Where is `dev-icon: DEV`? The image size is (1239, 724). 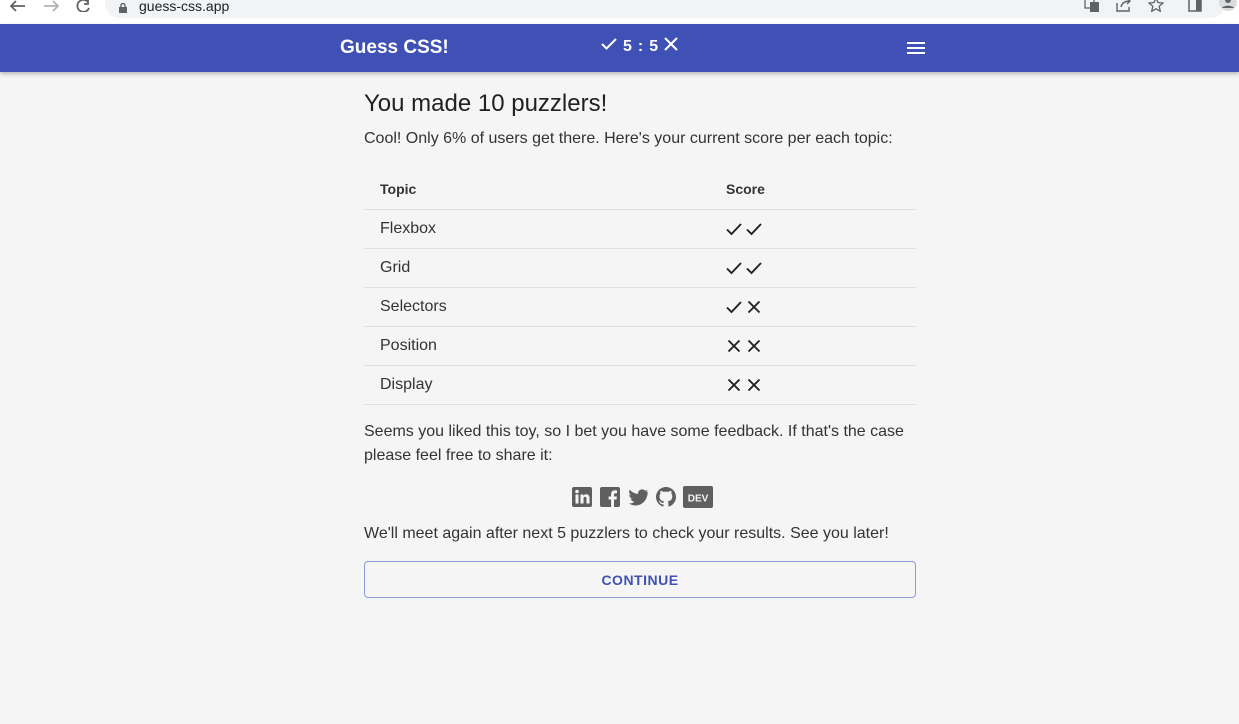 dev-icon: DEV is located at coordinates (698, 497).